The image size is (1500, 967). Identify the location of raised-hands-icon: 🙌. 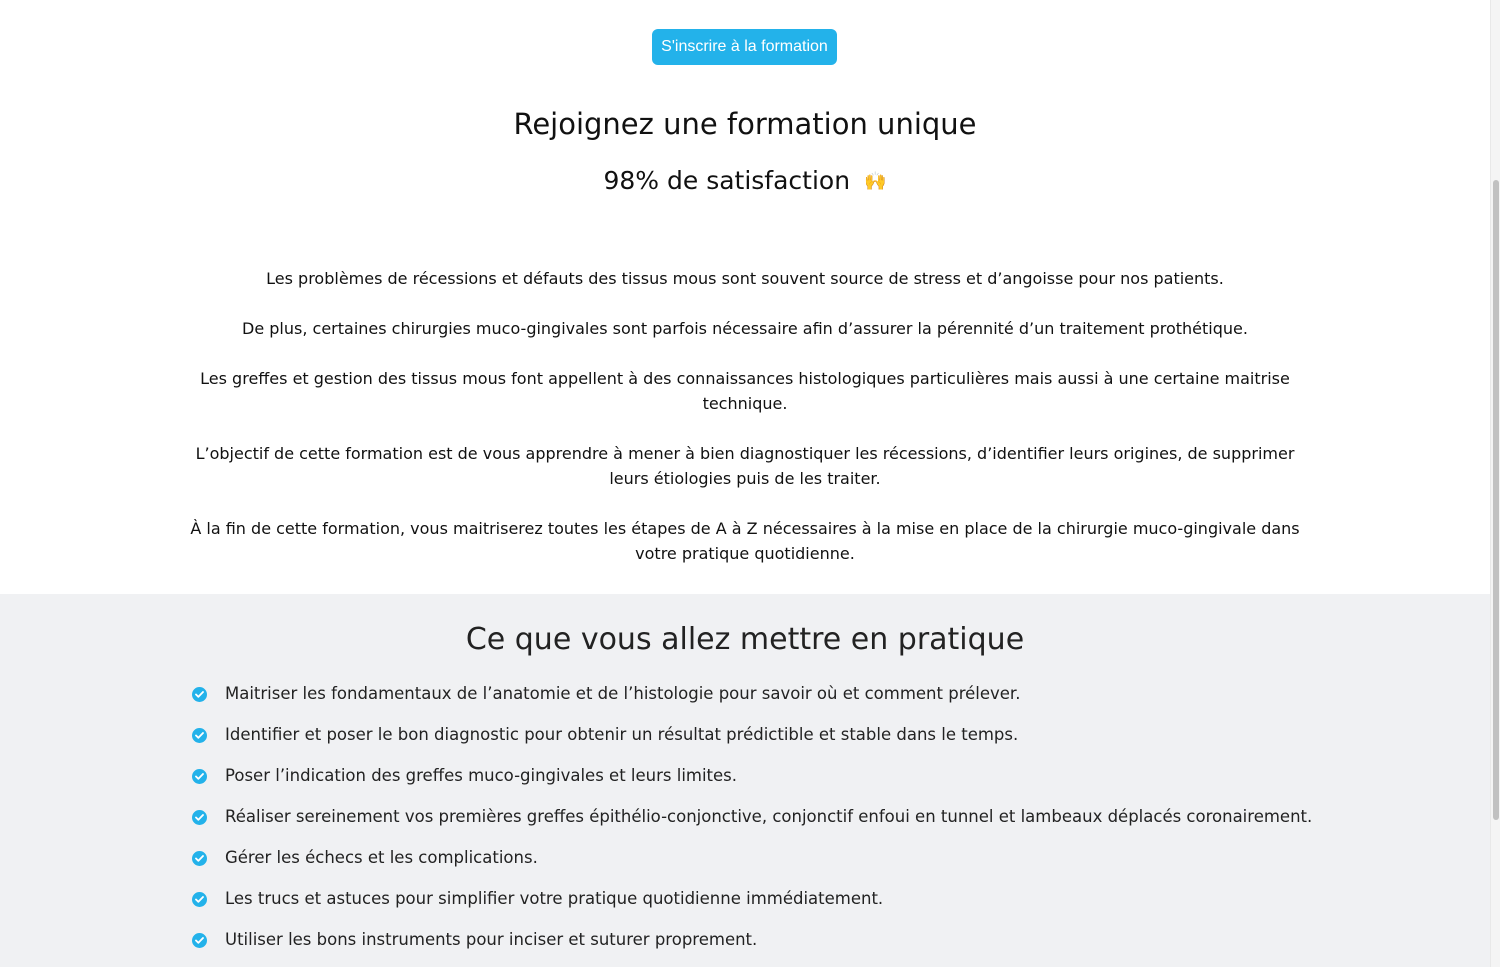
(875, 181).